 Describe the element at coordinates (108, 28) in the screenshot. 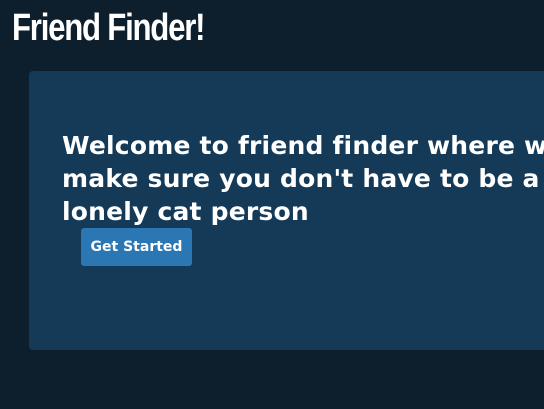

I see `page-title: Friend Finder!` at that location.